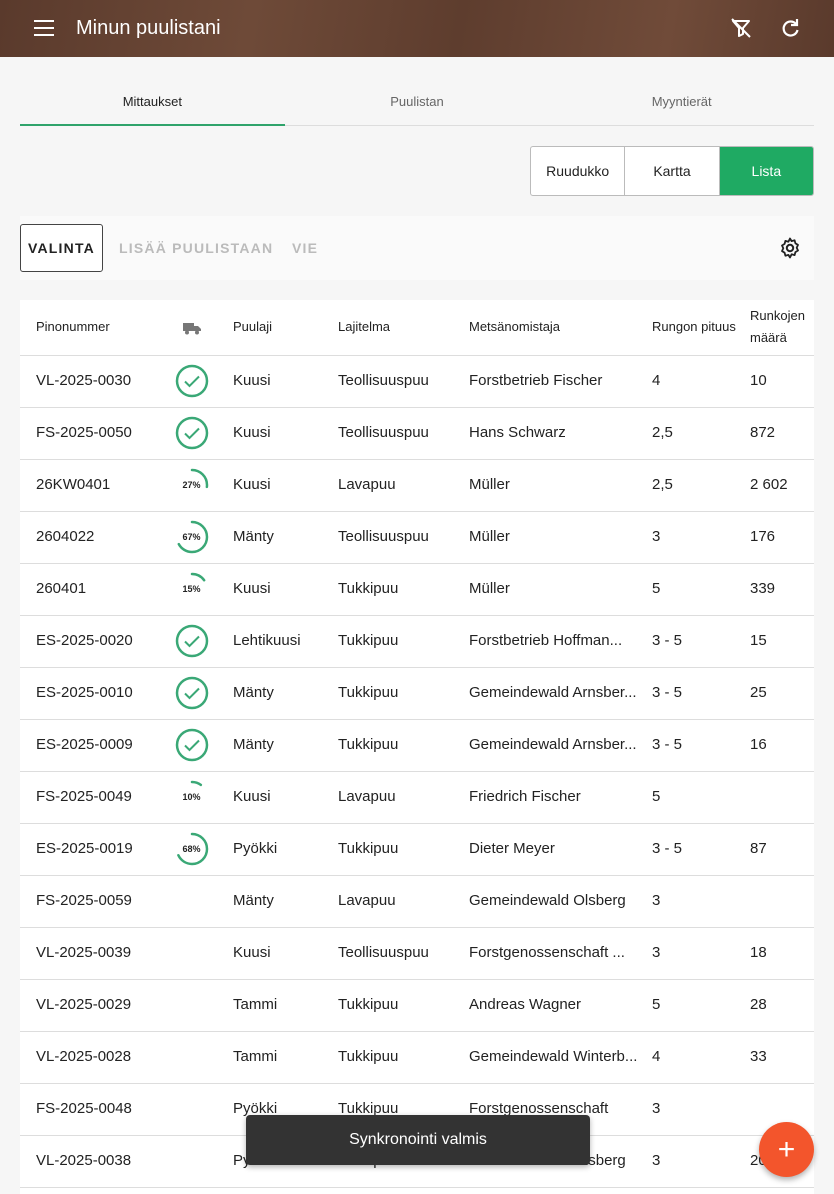 The height and width of the screenshot is (1194, 834). Describe the element at coordinates (85, 433) in the screenshot. I see `cell-pinonumero: FS-2025-0050` at that location.